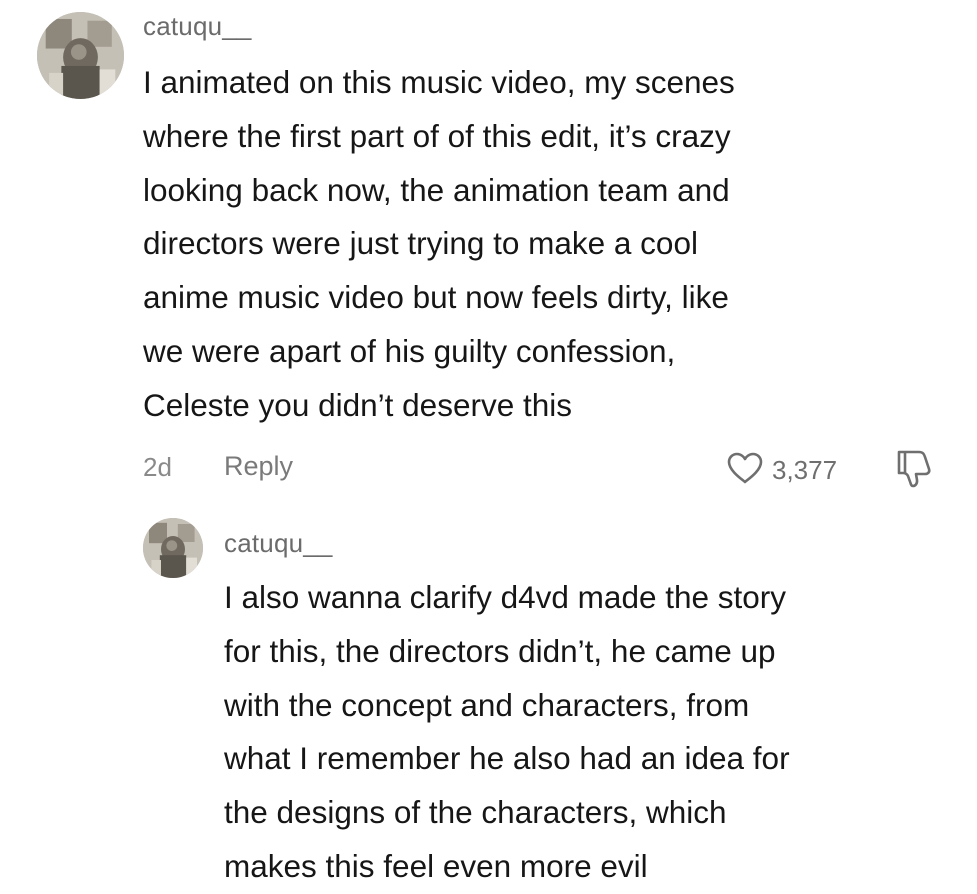 This screenshot has width=977, height=894. Describe the element at coordinates (278, 543) in the screenshot. I see `reply-username: catuqu__` at that location.